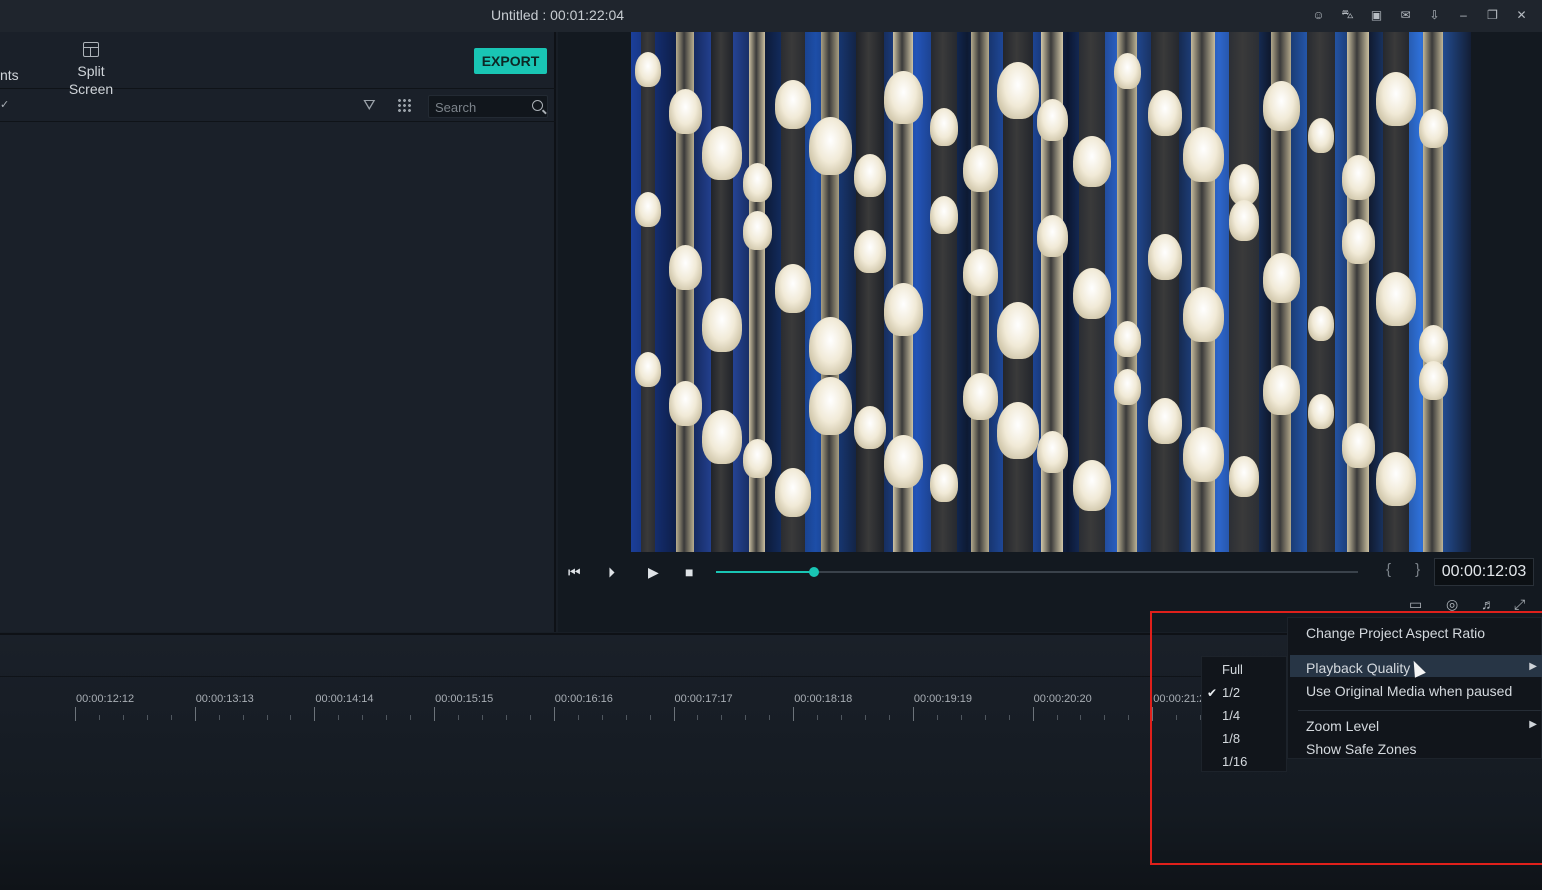  I want to click on menu-item-show-safe-zones: Show Safe Zones, so click(1361, 749).